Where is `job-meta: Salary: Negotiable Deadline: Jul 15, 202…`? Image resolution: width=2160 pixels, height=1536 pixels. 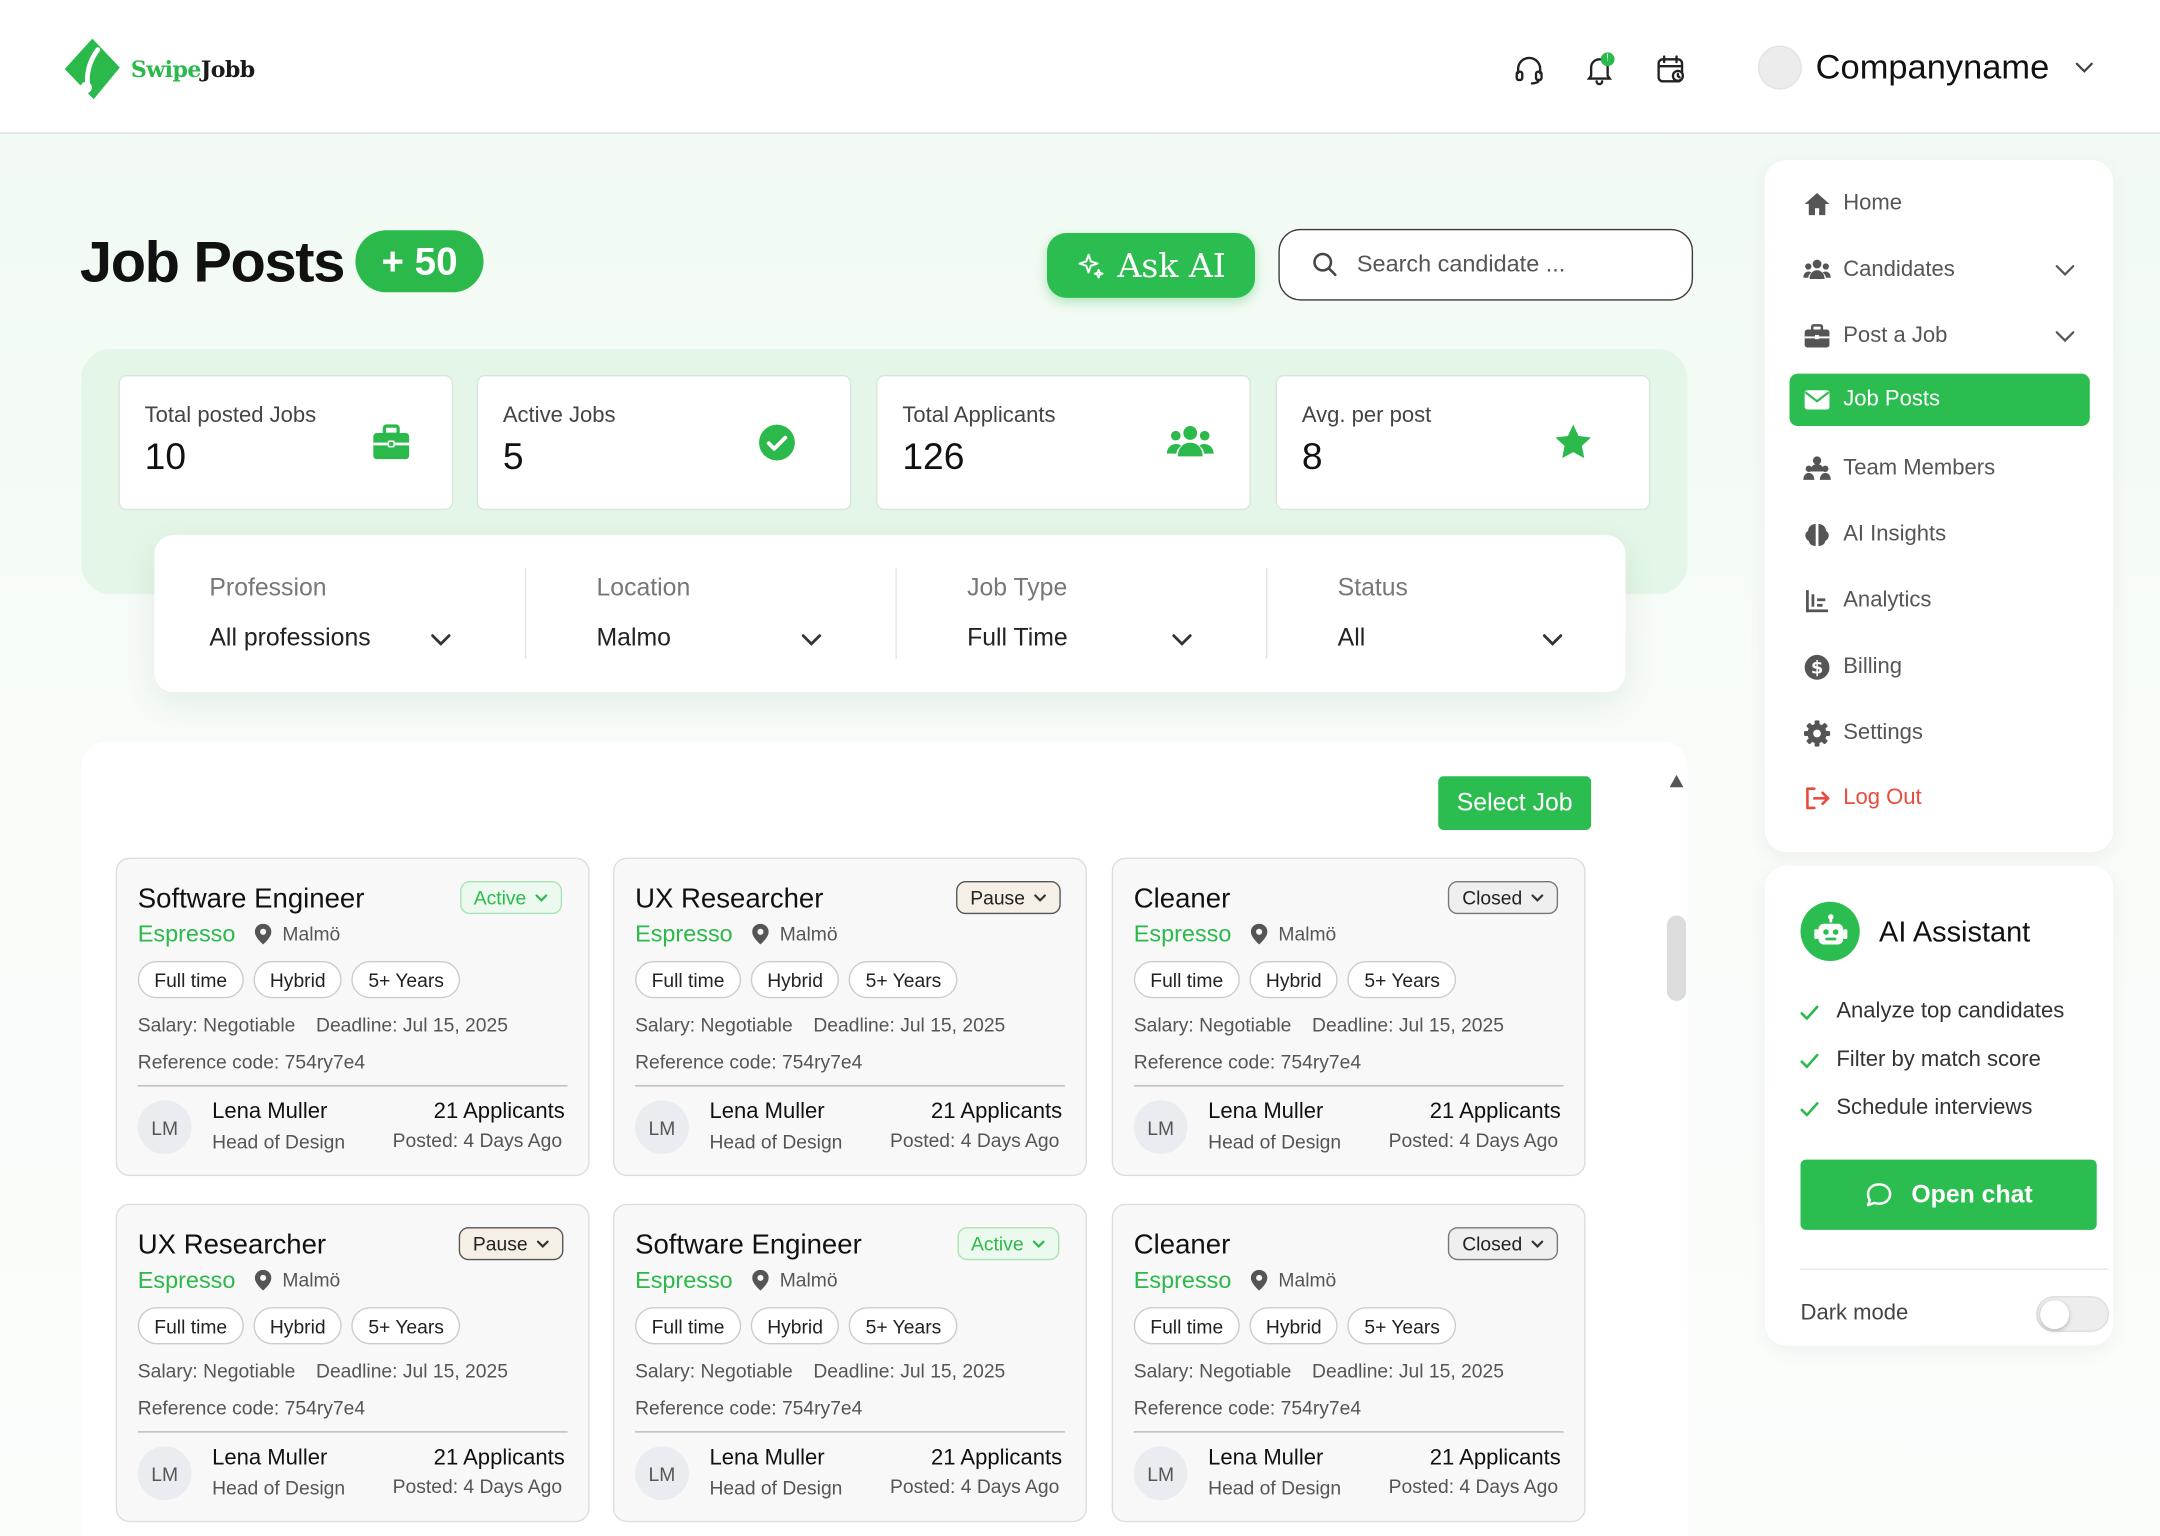
job-meta: Salary: Negotiable Deadline: Jul 15, 202… is located at coordinates (820, 1024).